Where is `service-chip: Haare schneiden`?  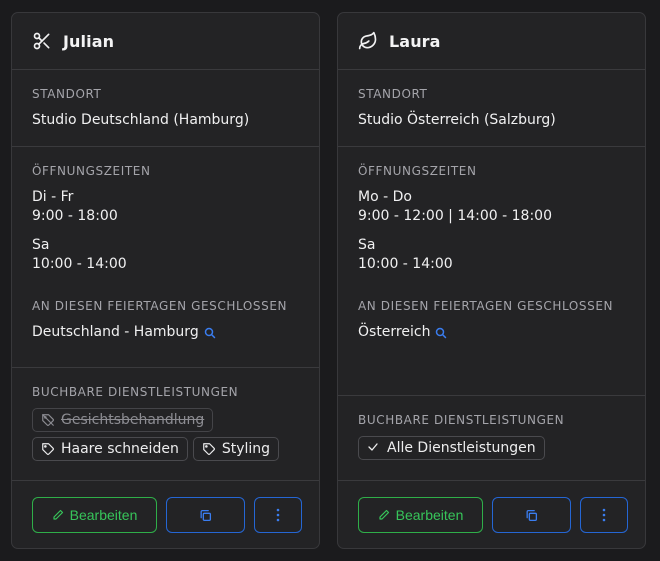
service-chip: Haare schneiden is located at coordinates (110, 449).